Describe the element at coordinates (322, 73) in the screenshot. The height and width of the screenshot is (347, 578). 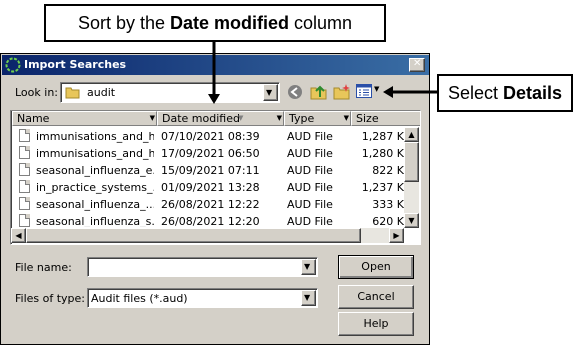
I see `callout-arrows` at that location.